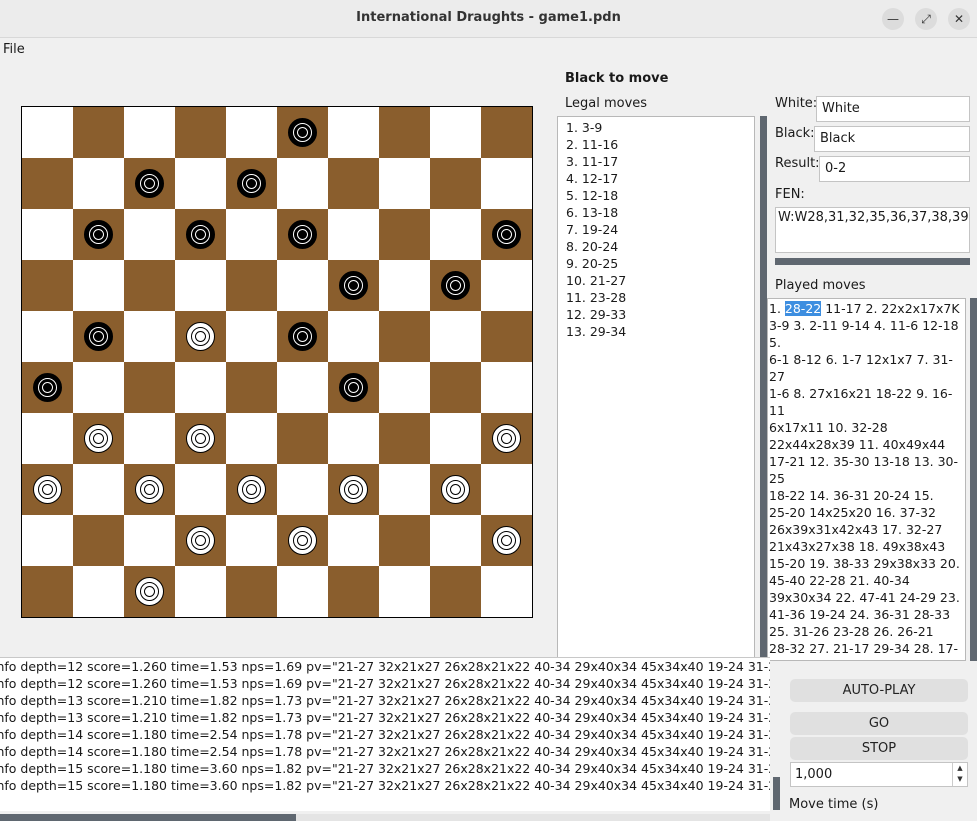 The height and width of the screenshot is (821, 977). Describe the element at coordinates (660, 178) in the screenshot. I see `legal-move-item: 4. 12-17` at that location.